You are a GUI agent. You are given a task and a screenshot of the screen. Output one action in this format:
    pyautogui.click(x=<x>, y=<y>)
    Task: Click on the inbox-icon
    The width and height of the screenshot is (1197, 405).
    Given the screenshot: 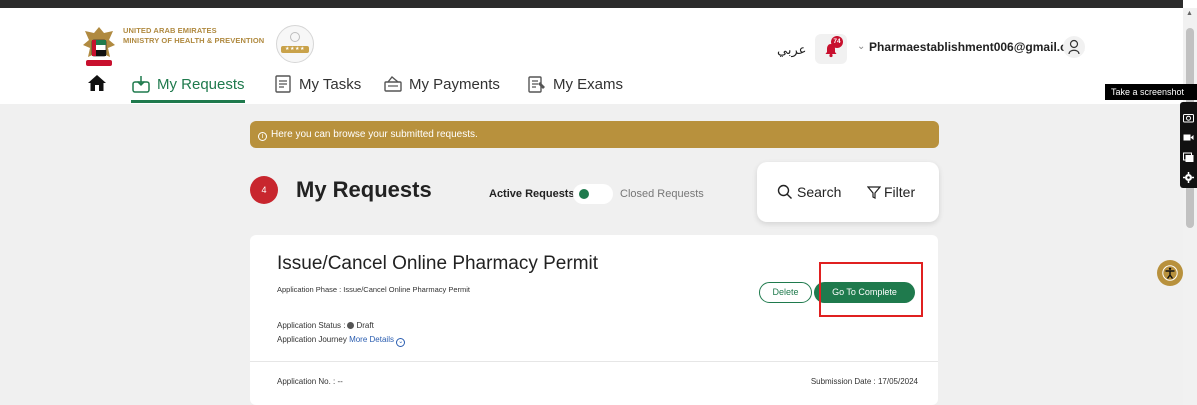 What is the action you would take?
    pyautogui.click(x=141, y=84)
    